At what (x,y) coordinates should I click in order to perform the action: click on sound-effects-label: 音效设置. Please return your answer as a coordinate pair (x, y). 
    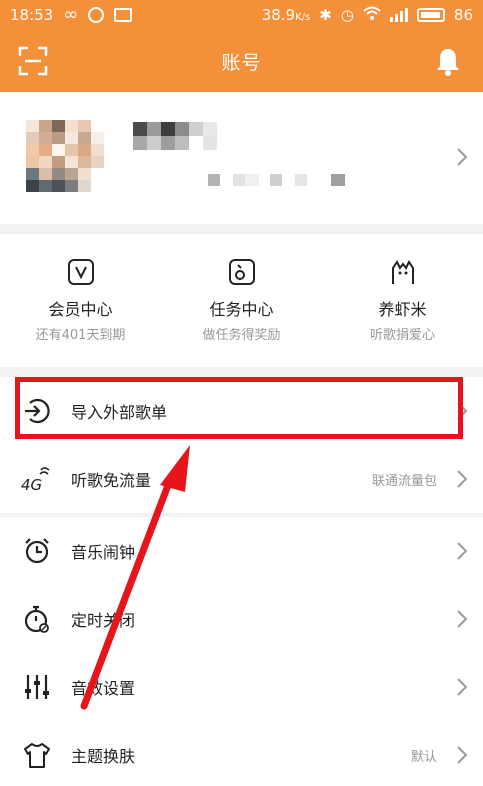
    Looking at the image, I should click on (103, 688).